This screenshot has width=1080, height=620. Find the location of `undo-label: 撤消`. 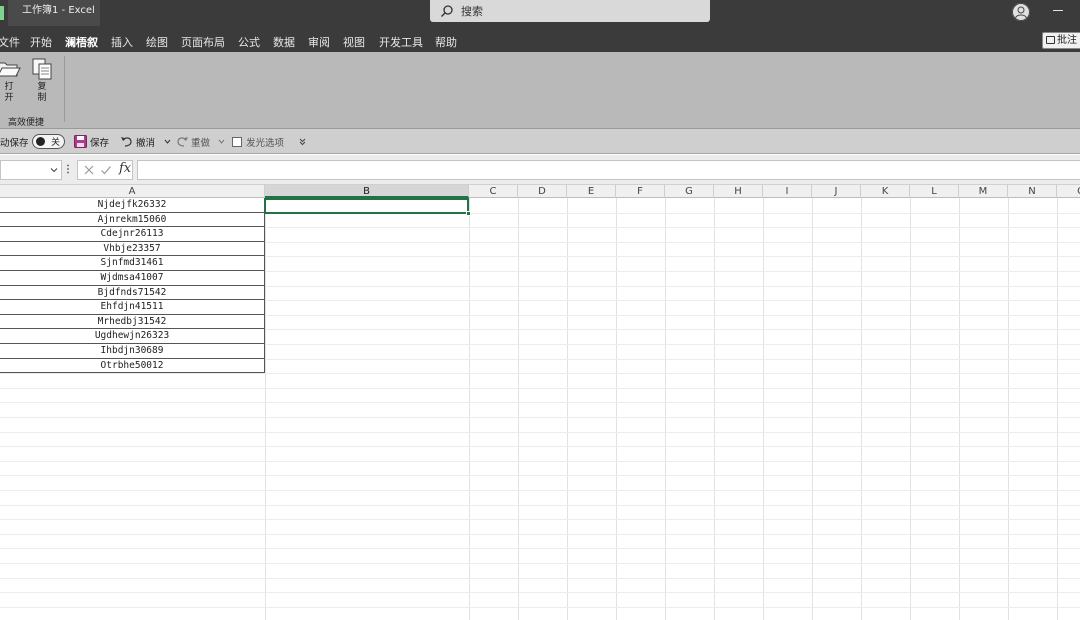

undo-label: 撤消 is located at coordinates (145, 142).